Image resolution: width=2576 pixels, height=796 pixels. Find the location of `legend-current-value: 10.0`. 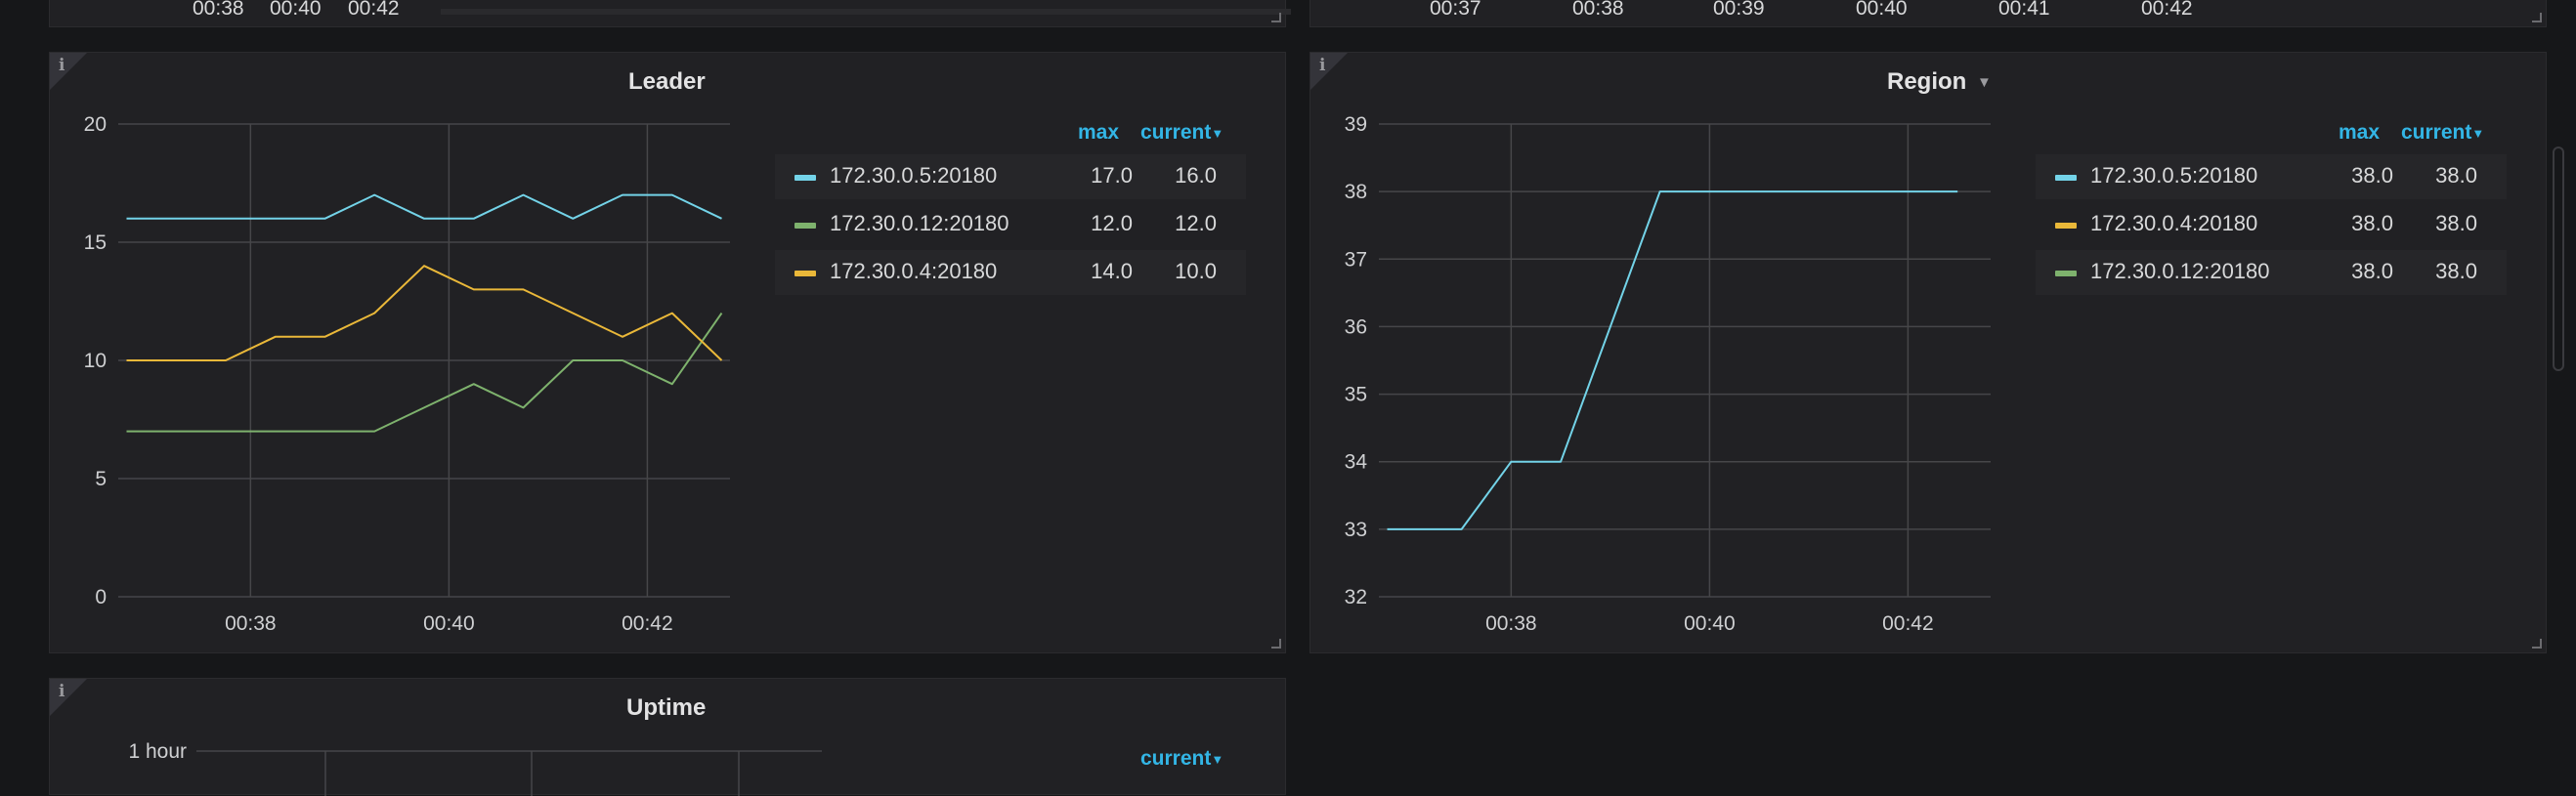

legend-current-value: 10.0 is located at coordinates (1196, 271).